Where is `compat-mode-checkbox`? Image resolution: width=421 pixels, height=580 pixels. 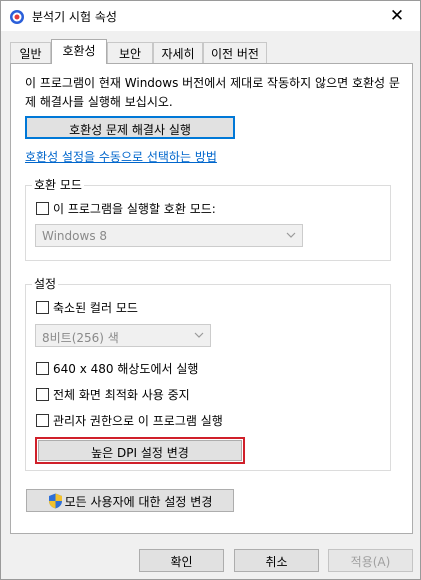 compat-mode-checkbox is located at coordinates (42, 208).